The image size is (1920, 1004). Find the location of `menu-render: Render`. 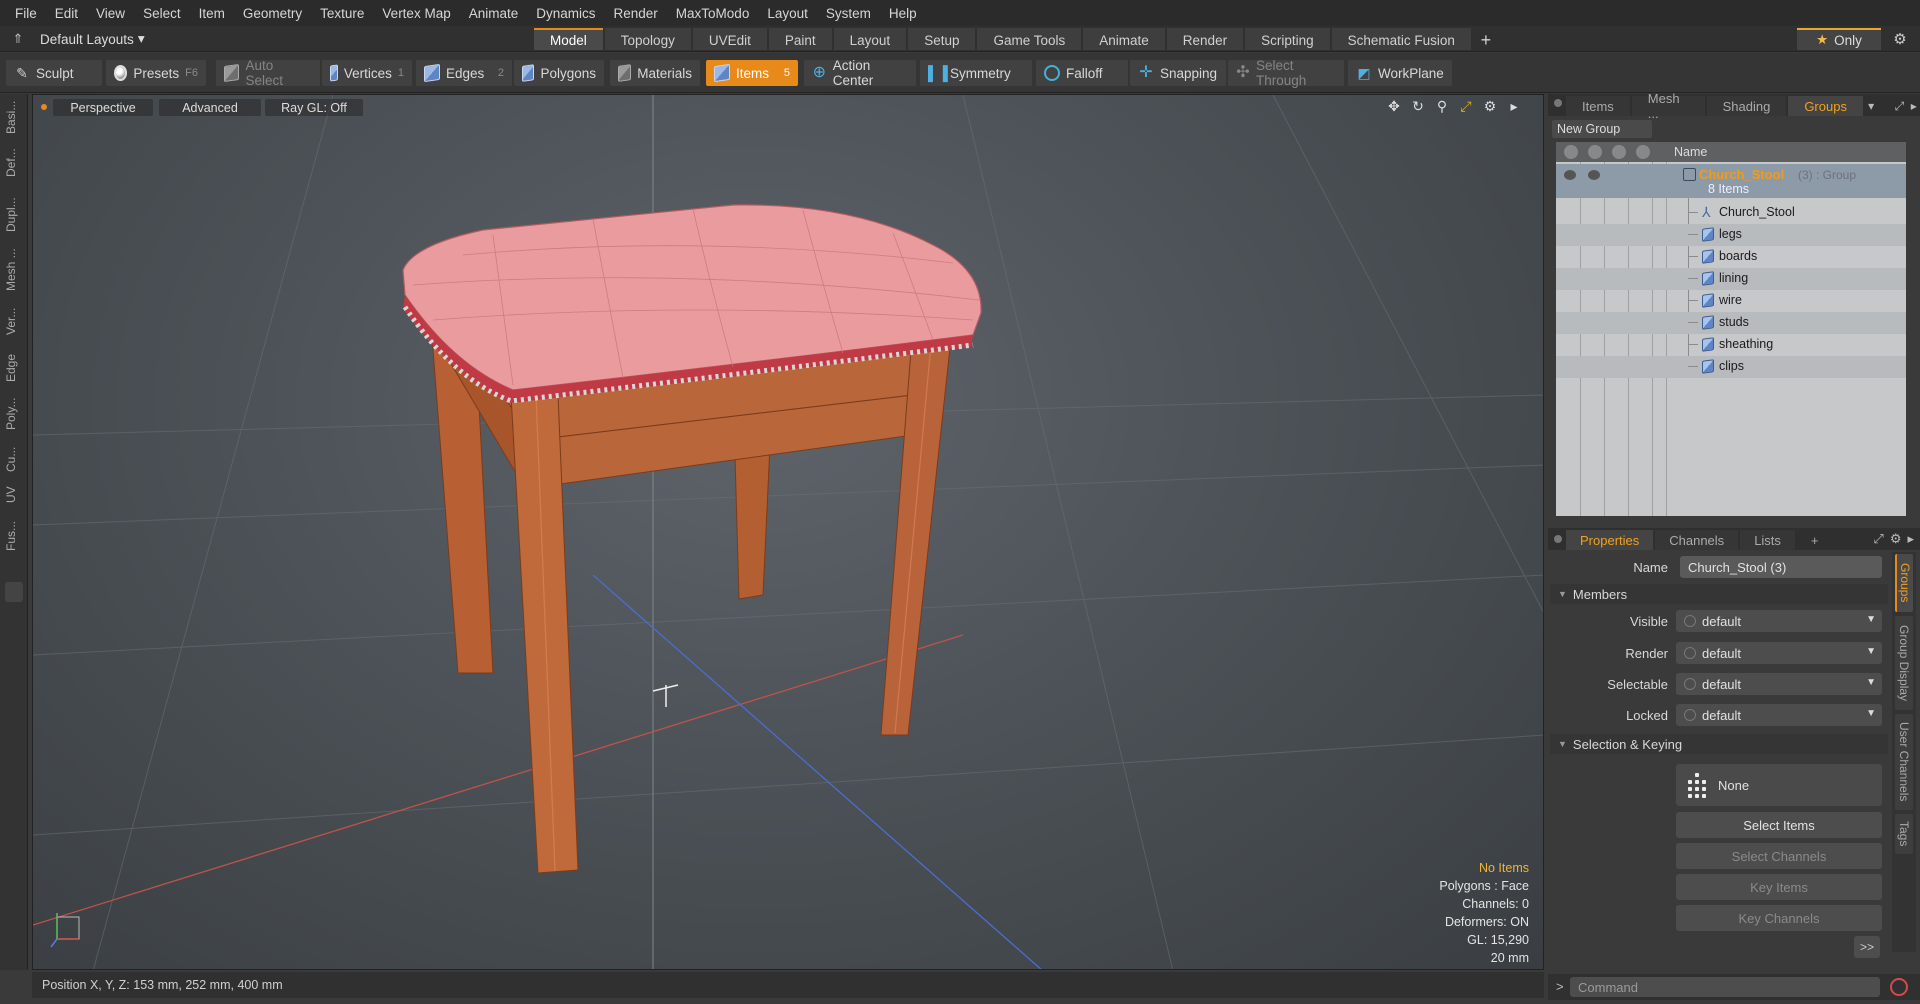

menu-render: Render is located at coordinates (636, 13).